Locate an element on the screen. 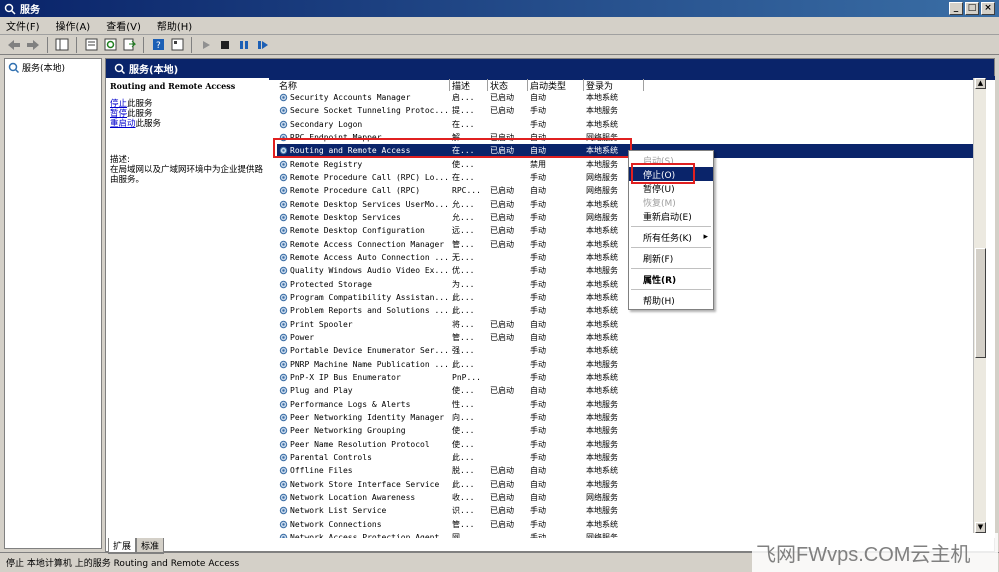 This screenshot has height=572, width=999. list-header: 名称 描述 状态 启动类型 登录为 is located at coordinates (630, 85).